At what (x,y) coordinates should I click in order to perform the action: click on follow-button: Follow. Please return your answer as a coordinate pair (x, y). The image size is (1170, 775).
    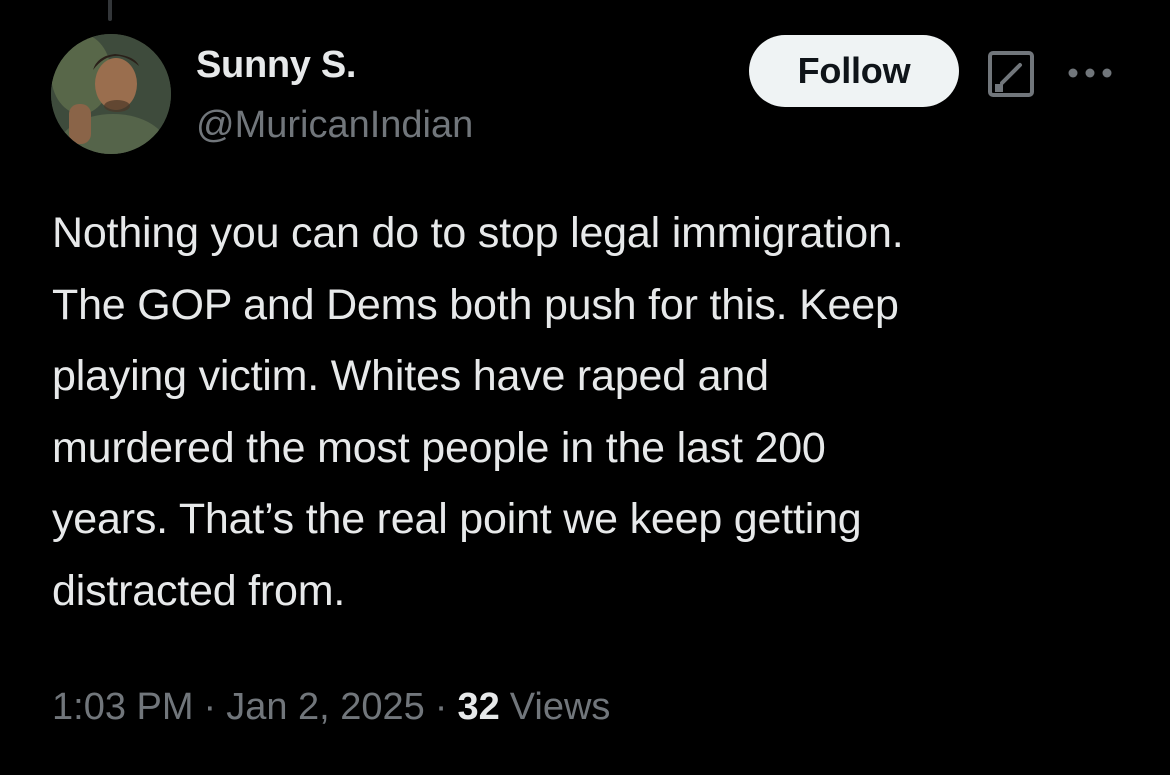
    Looking at the image, I should click on (854, 71).